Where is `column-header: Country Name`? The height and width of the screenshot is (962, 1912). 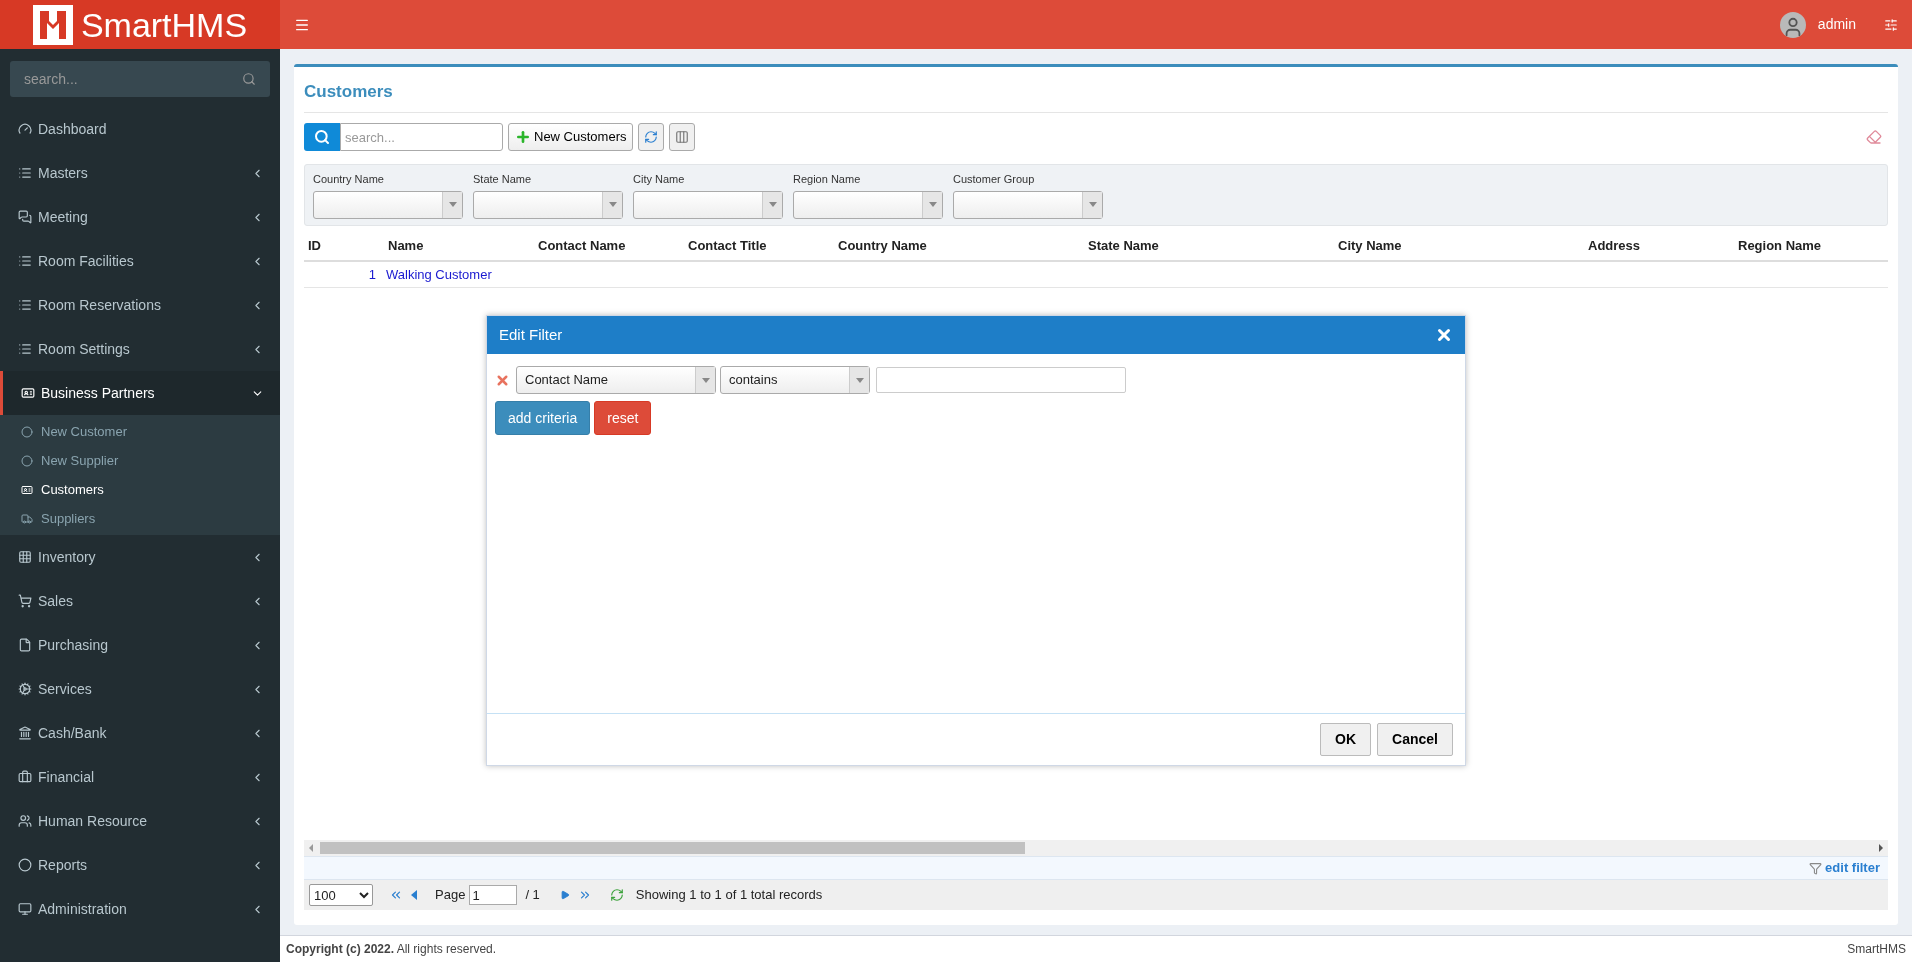
column-header: Country Name is located at coordinates (959, 246).